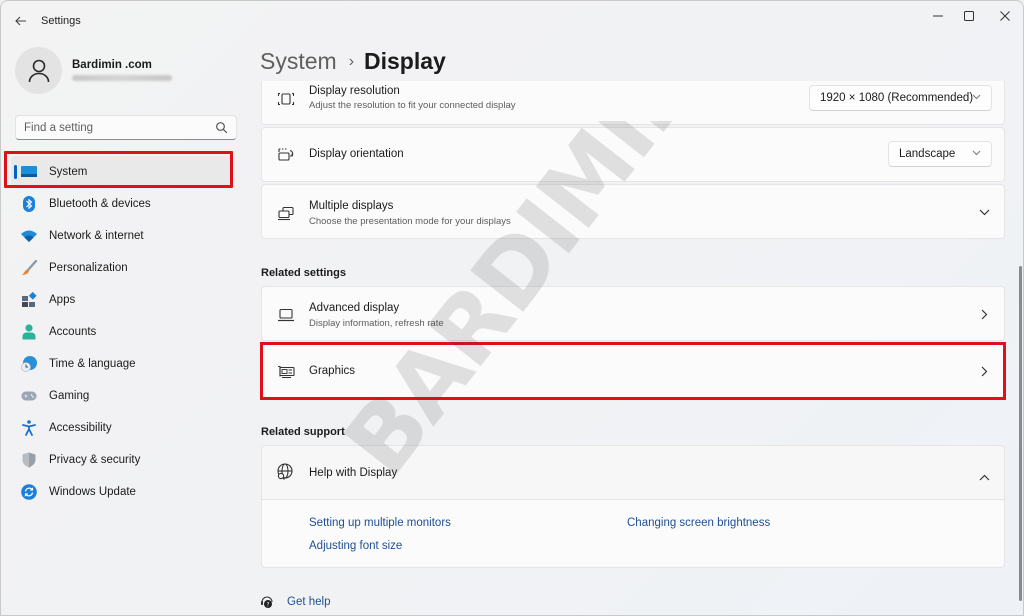  I want to click on setting-subtitle: Display information, refresh rate, so click(376, 323).